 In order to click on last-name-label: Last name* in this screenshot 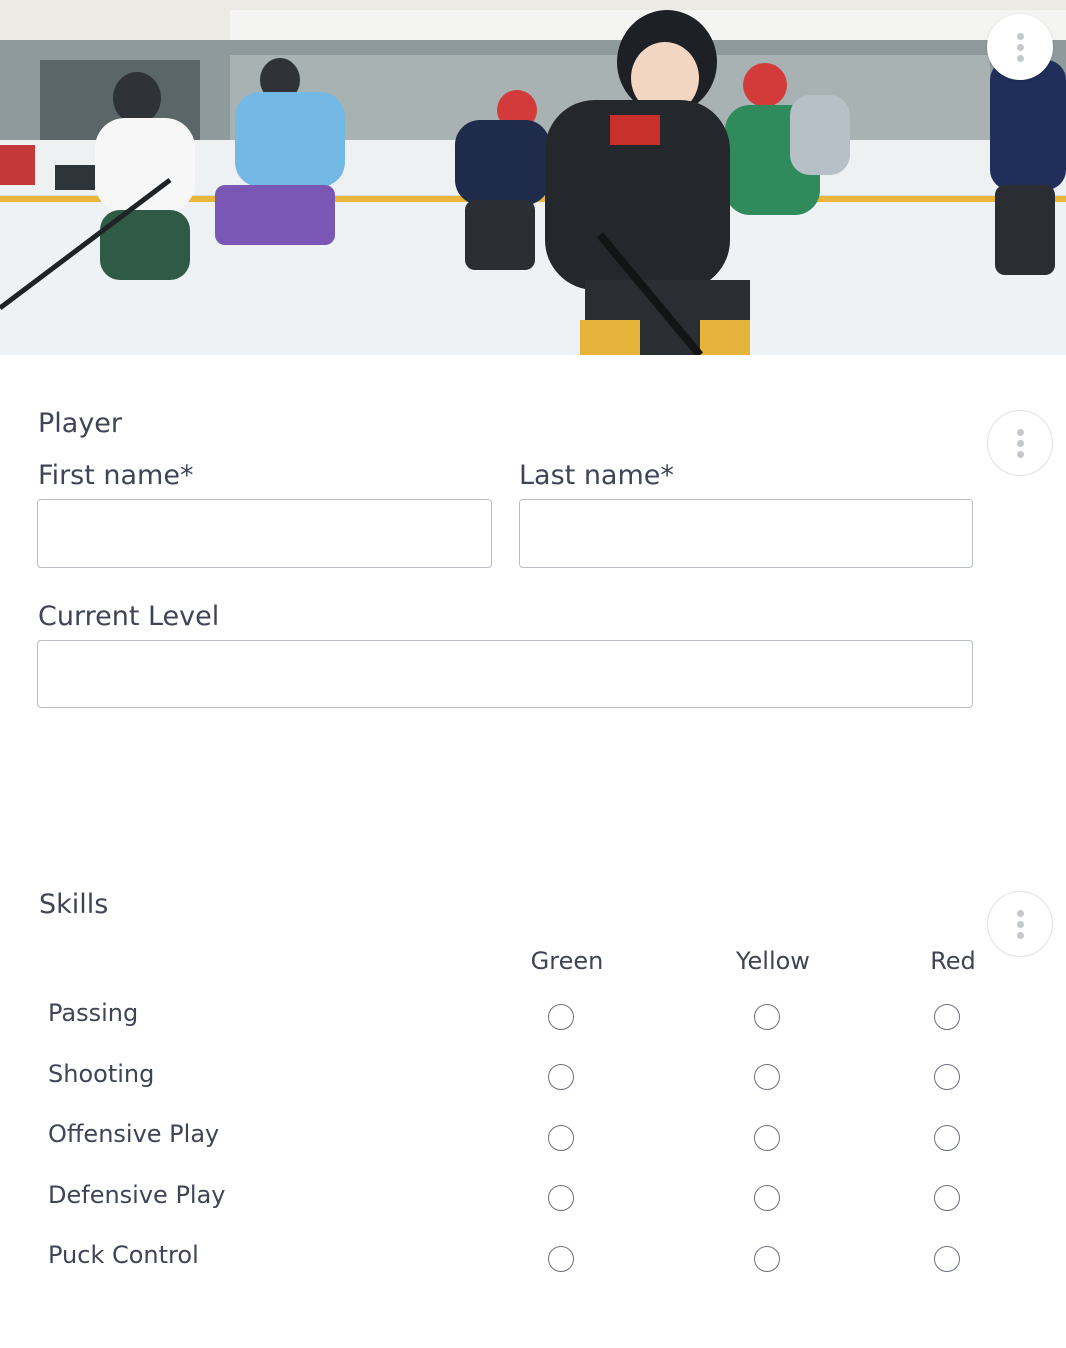, I will do `click(596, 475)`.